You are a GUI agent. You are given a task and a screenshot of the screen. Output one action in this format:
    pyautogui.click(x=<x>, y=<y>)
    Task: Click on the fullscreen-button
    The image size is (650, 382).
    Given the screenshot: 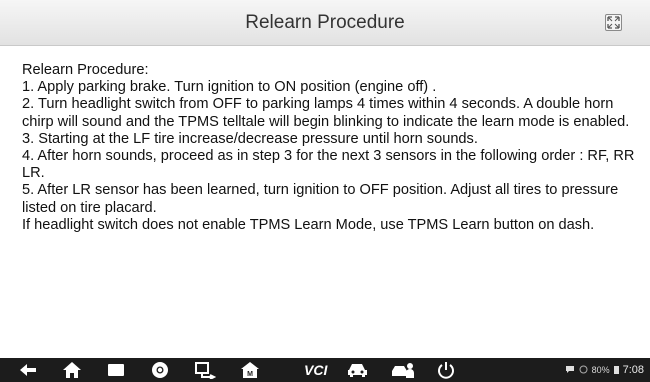 What is the action you would take?
    pyautogui.click(x=613, y=22)
    